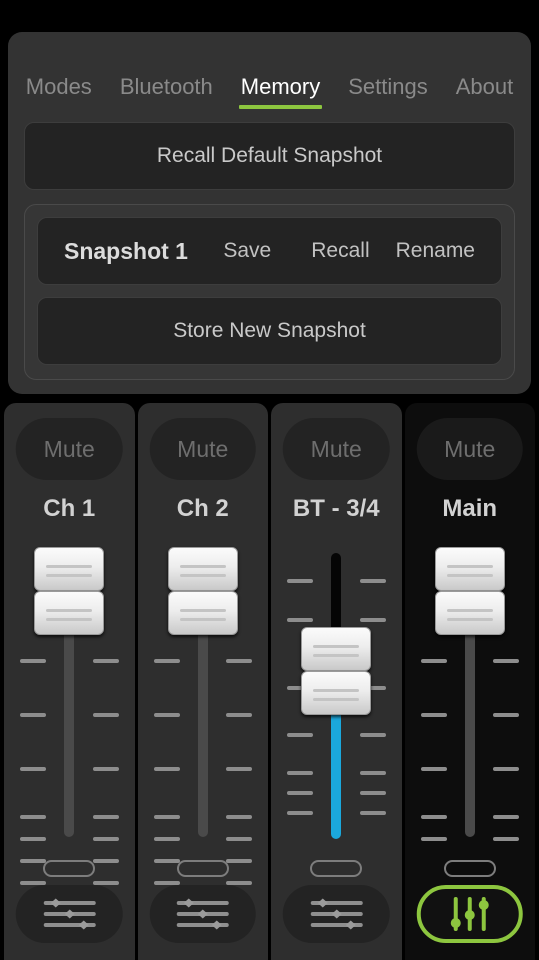  I want to click on mute-button-ch2-label: Mute, so click(203, 448).